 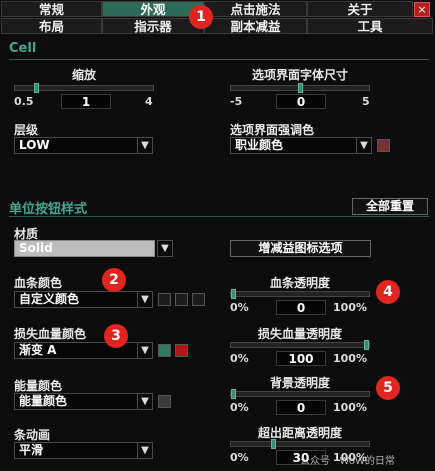 I want to click on material-dropdown: Solid, so click(x=84, y=248).